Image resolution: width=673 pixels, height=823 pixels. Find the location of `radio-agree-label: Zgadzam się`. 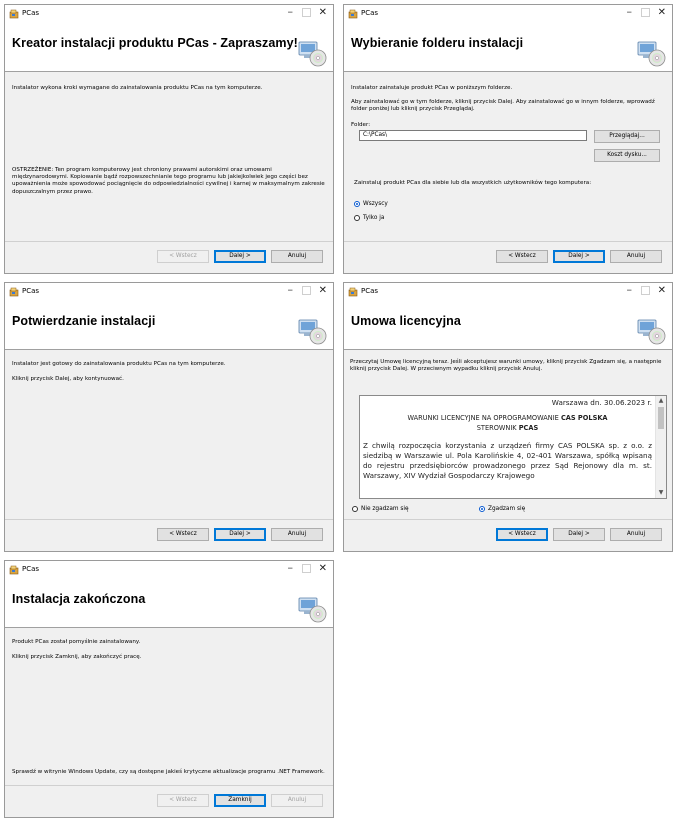

radio-agree-label: Zgadzam się is located at coordinates (507, 509).